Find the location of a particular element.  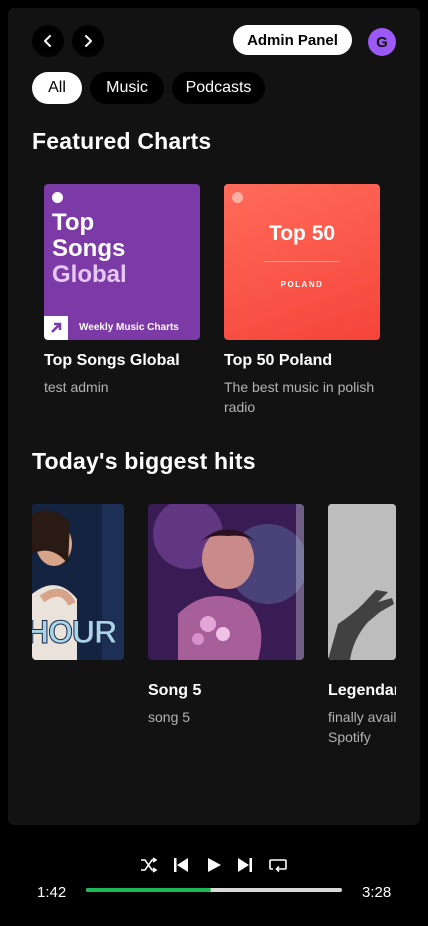

divider is located at coordinates (302, 261).